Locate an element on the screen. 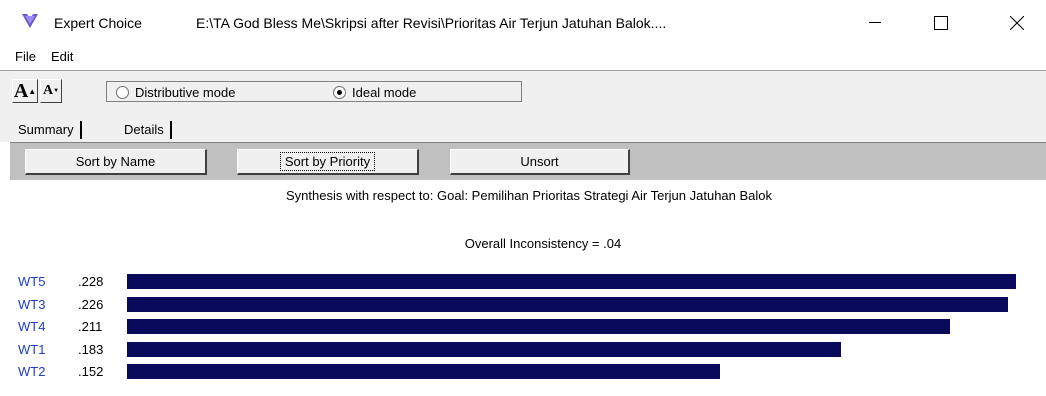  minimize-button is located at coordinates (875, 23).